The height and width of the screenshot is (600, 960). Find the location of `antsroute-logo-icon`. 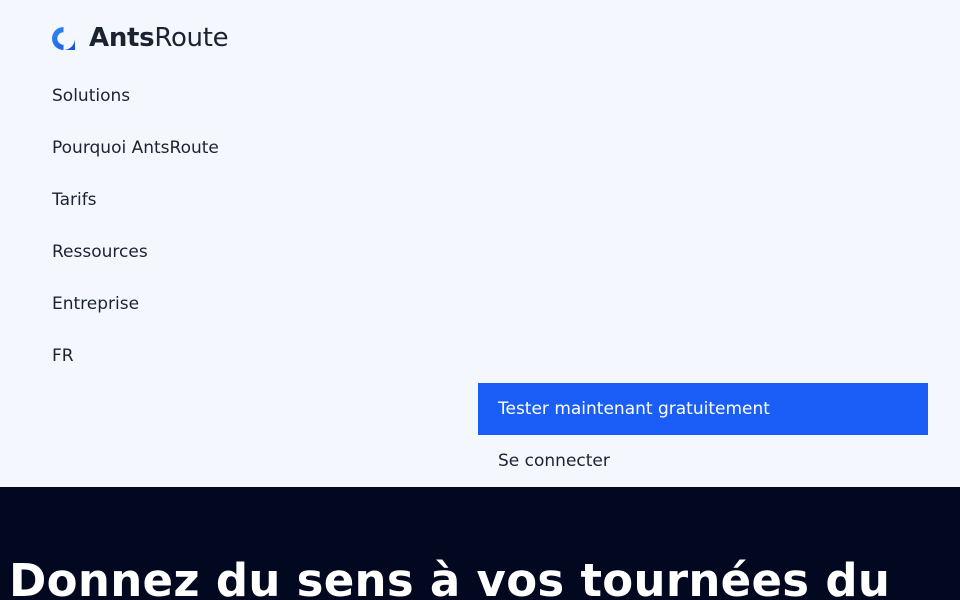

antsroute-logo-icon is located at coordinates (63, 38).